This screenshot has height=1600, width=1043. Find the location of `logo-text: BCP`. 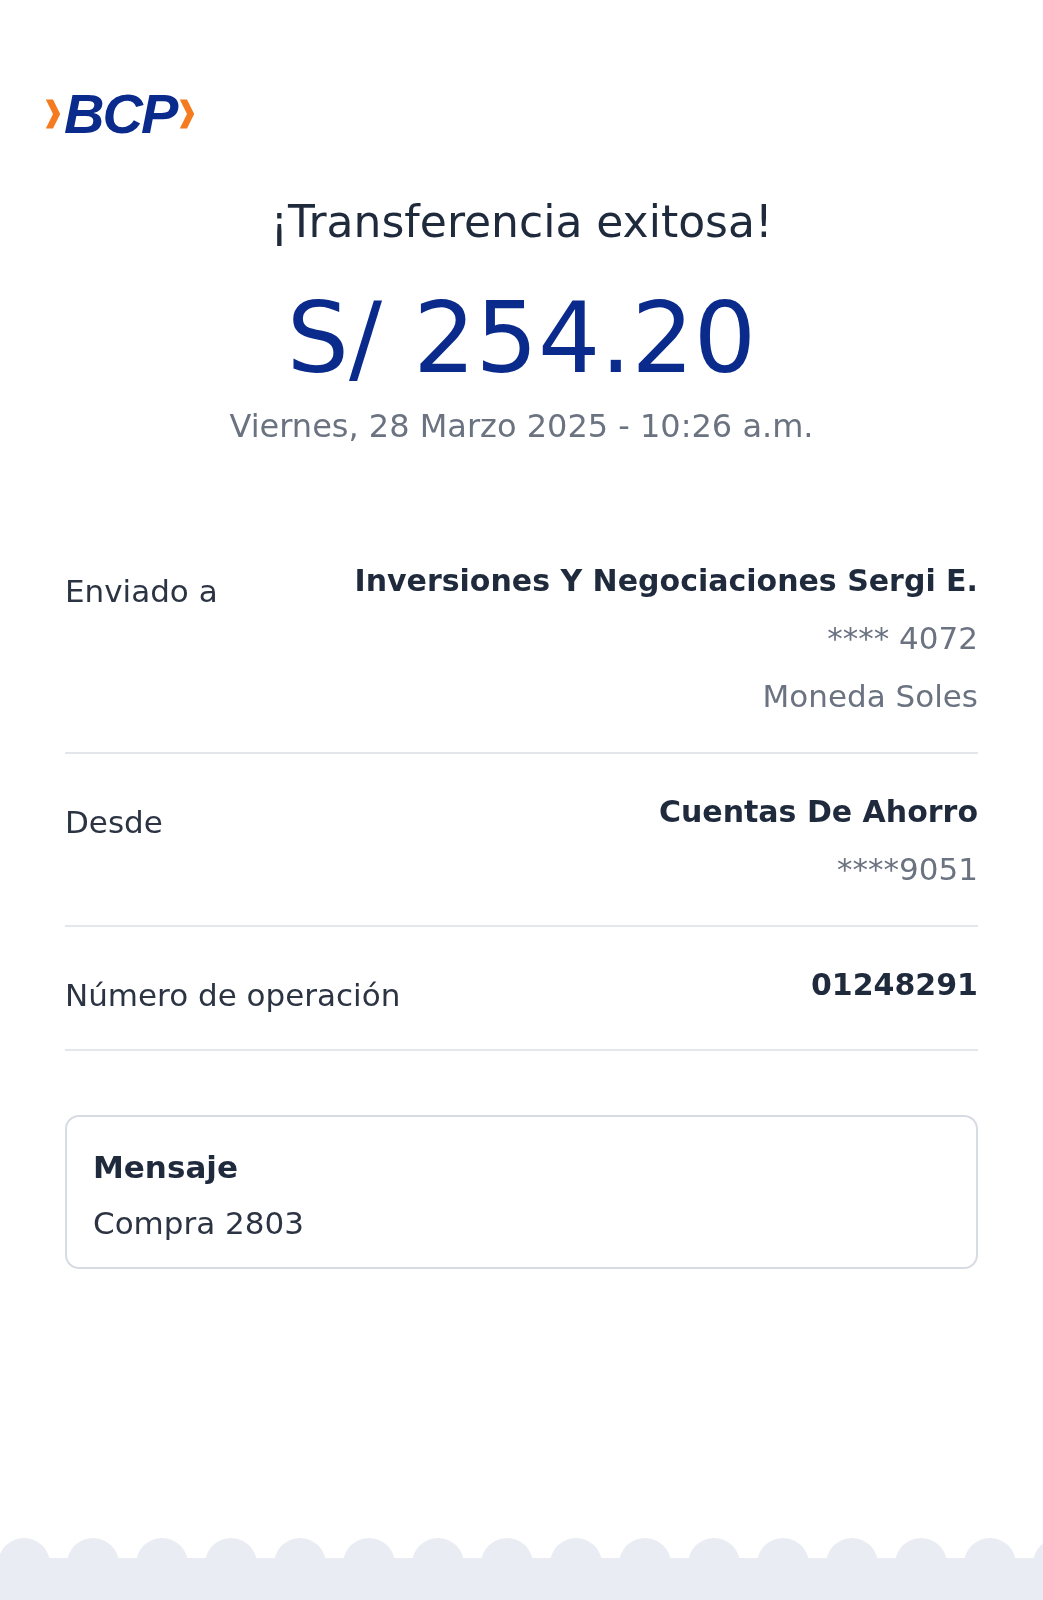

logo-text: BCP is located at coordinates (120, 114).